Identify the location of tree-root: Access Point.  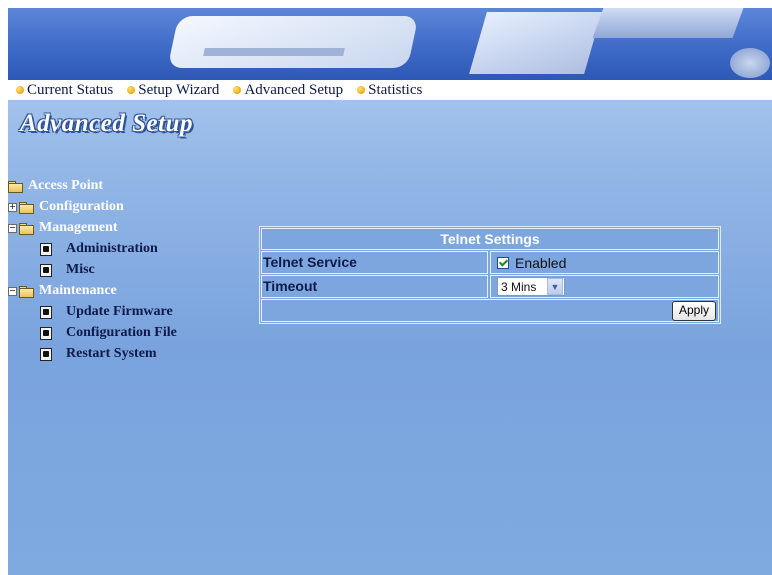
(55, 186).